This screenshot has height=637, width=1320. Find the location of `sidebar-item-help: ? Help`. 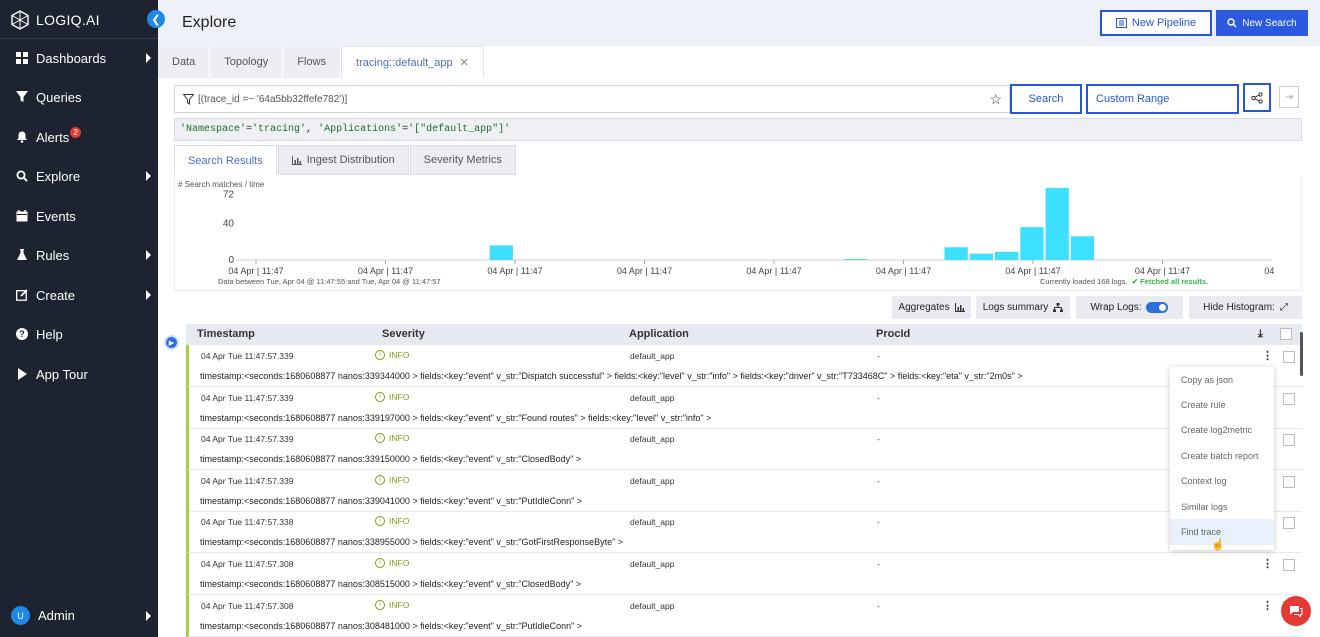

sidebar-item-help: ? Help is located at coordinates (79, 334).